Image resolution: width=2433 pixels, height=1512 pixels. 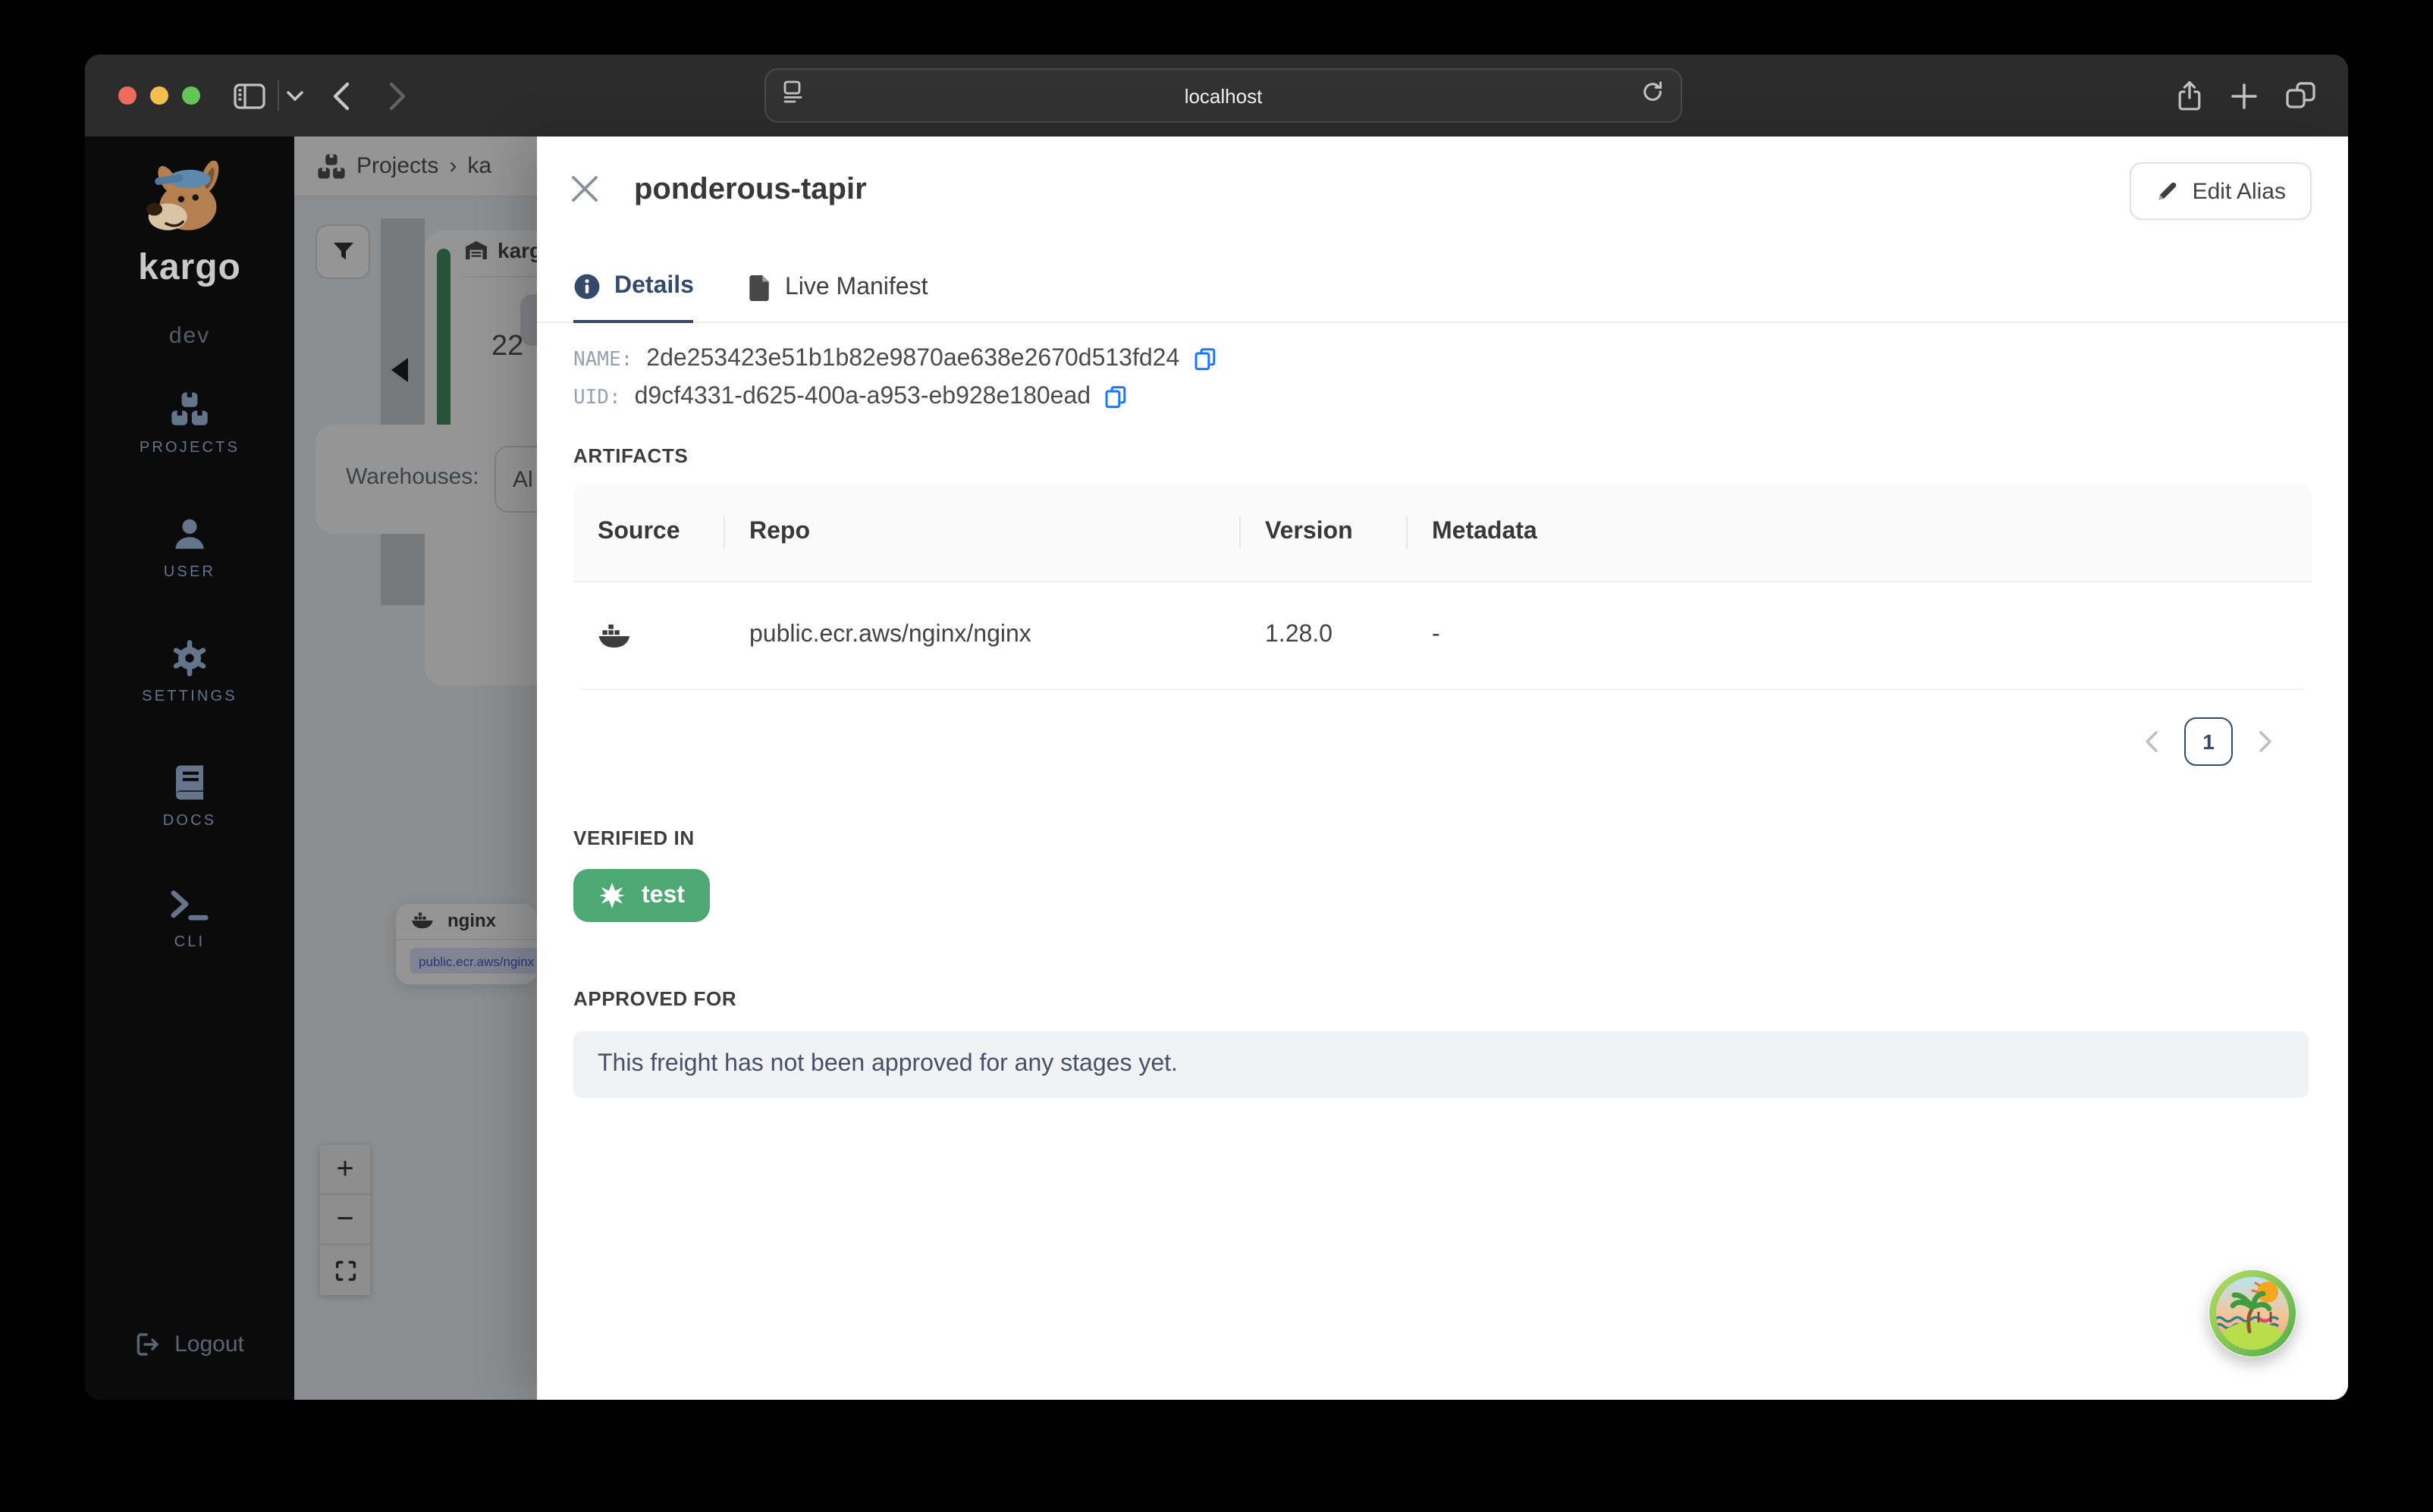 I want to click on uid-value: d9cf4331-d625-400a-a953-eb928e180ead, so click(x=862, y=396).